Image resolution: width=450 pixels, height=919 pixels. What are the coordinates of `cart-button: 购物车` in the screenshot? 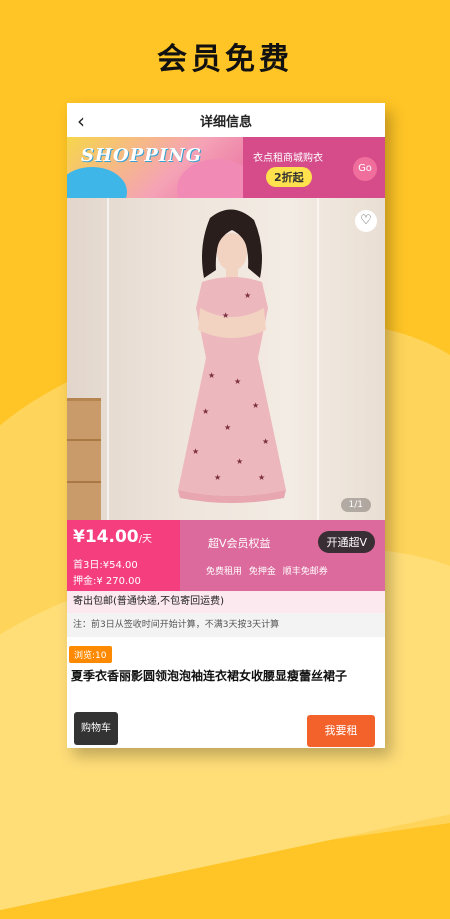 It's located at (96, 728).